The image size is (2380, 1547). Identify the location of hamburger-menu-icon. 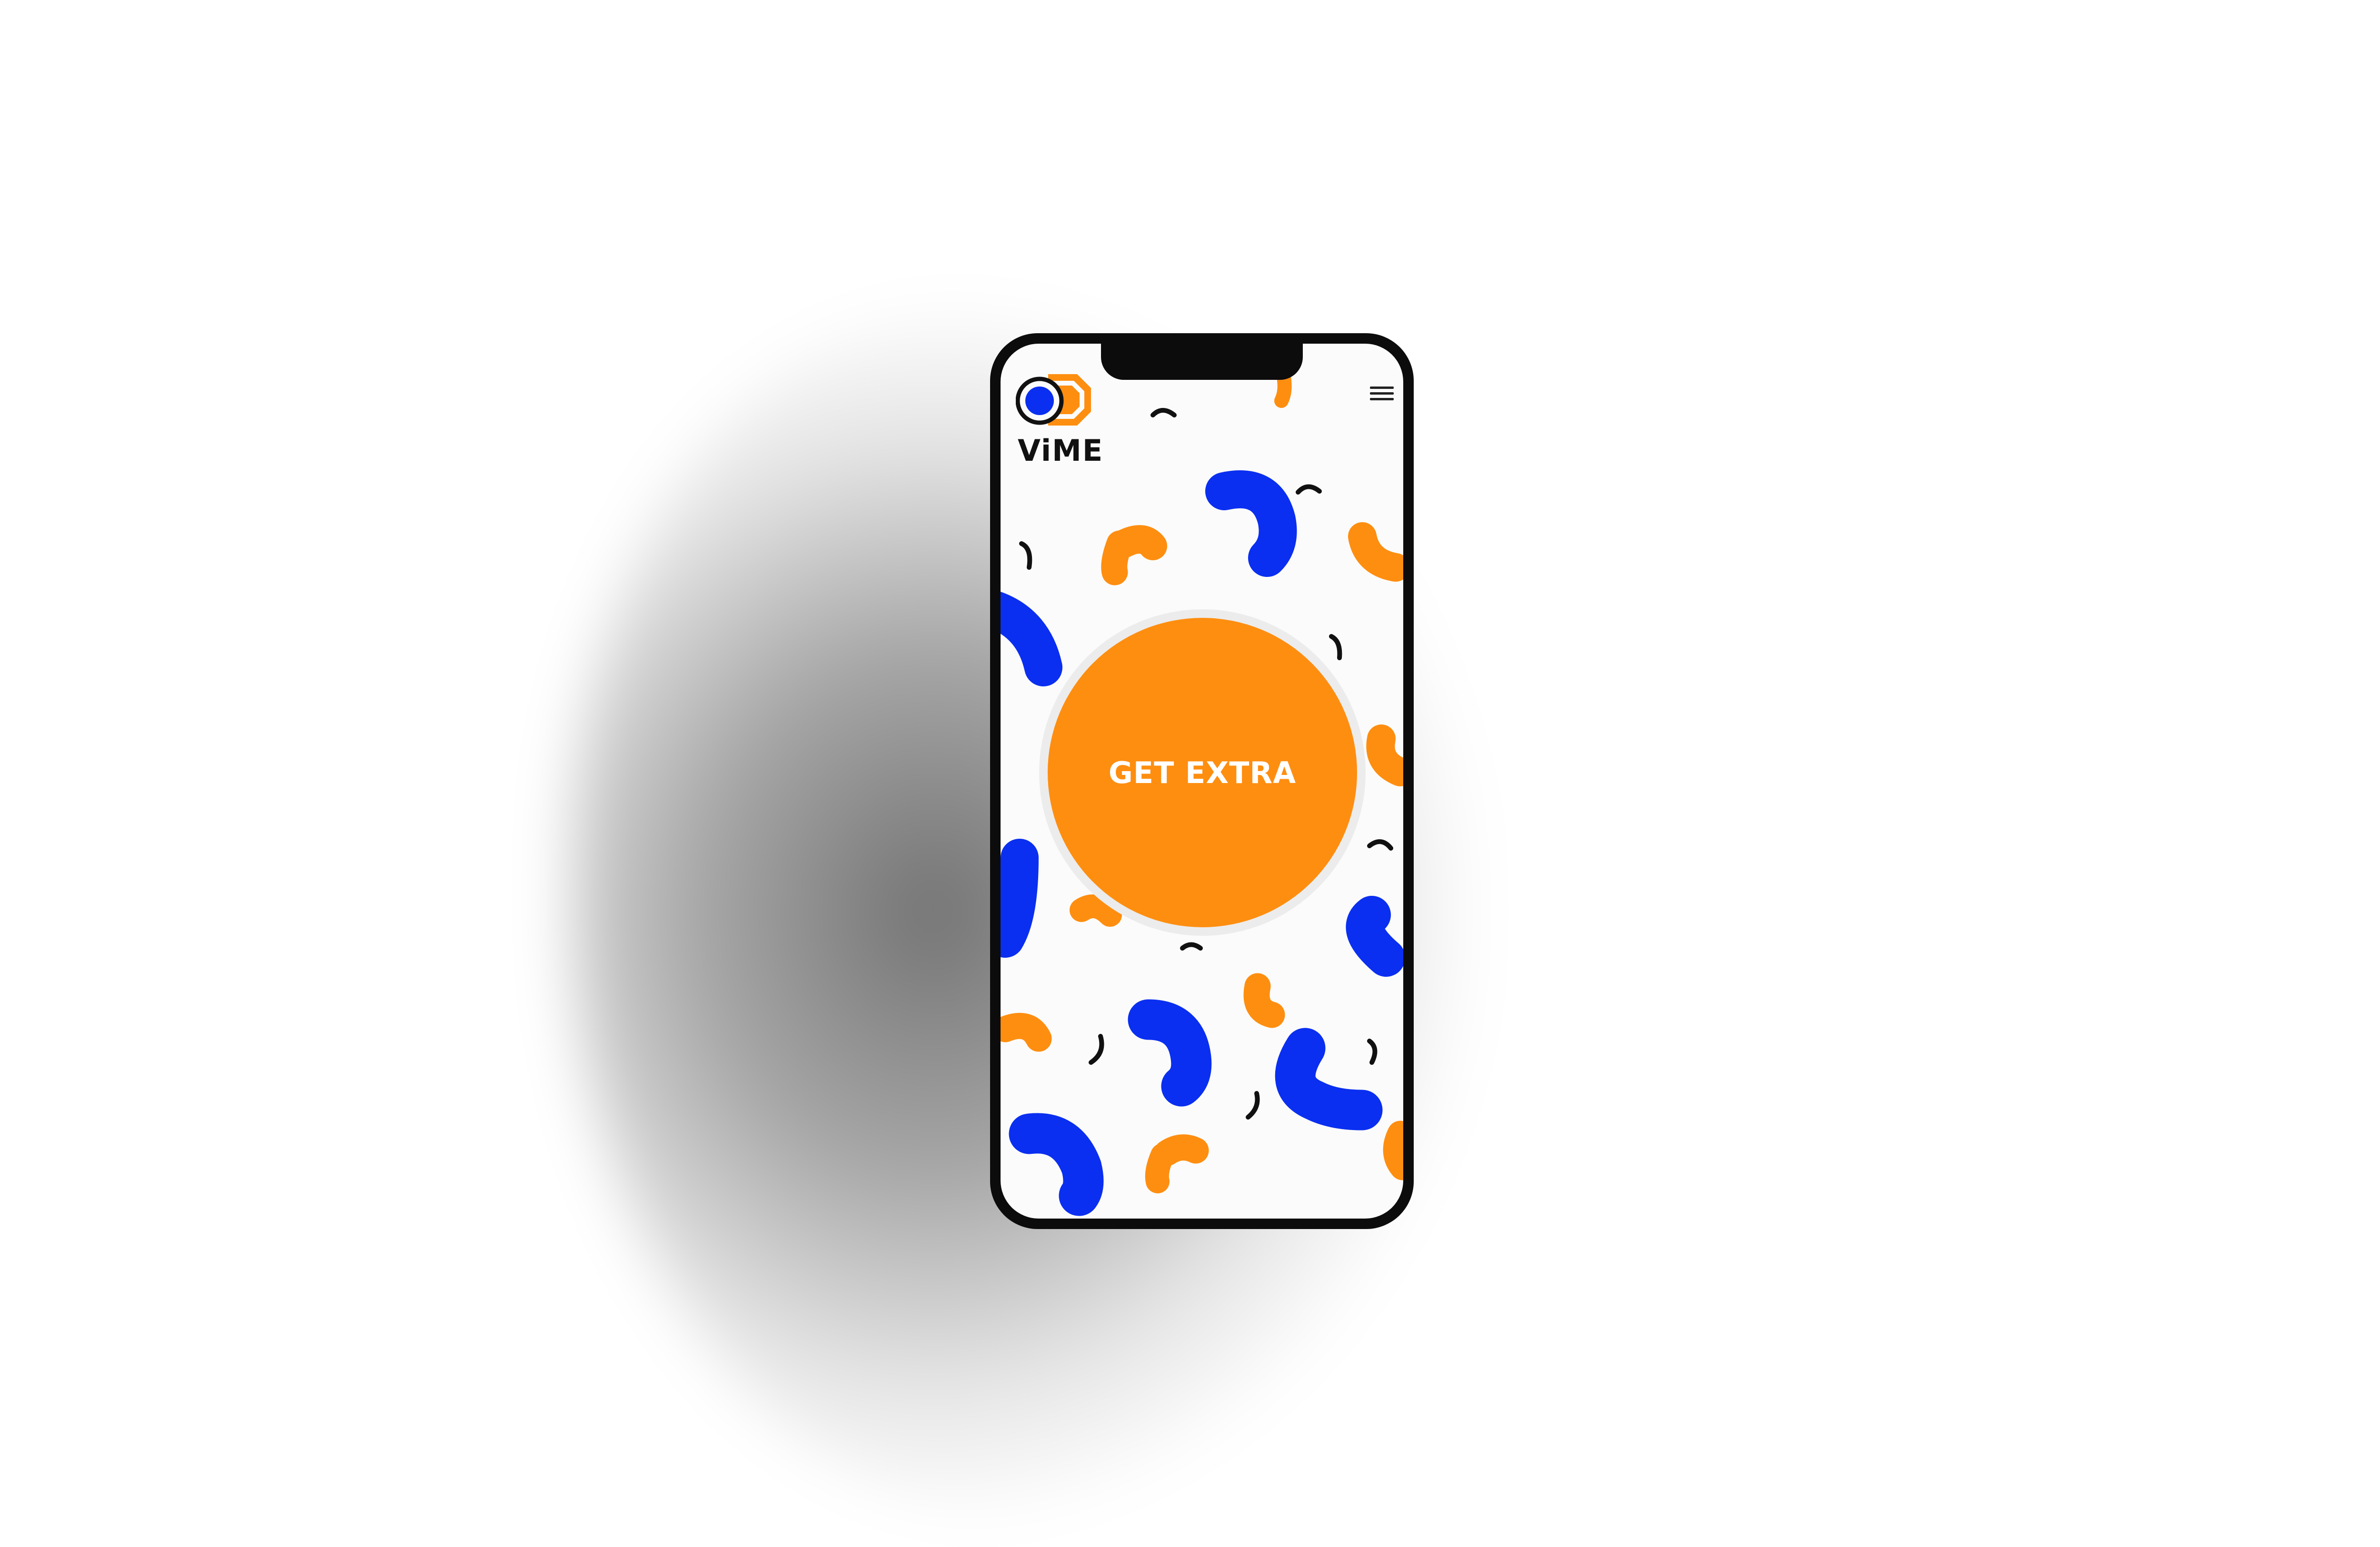
(1382, 396).